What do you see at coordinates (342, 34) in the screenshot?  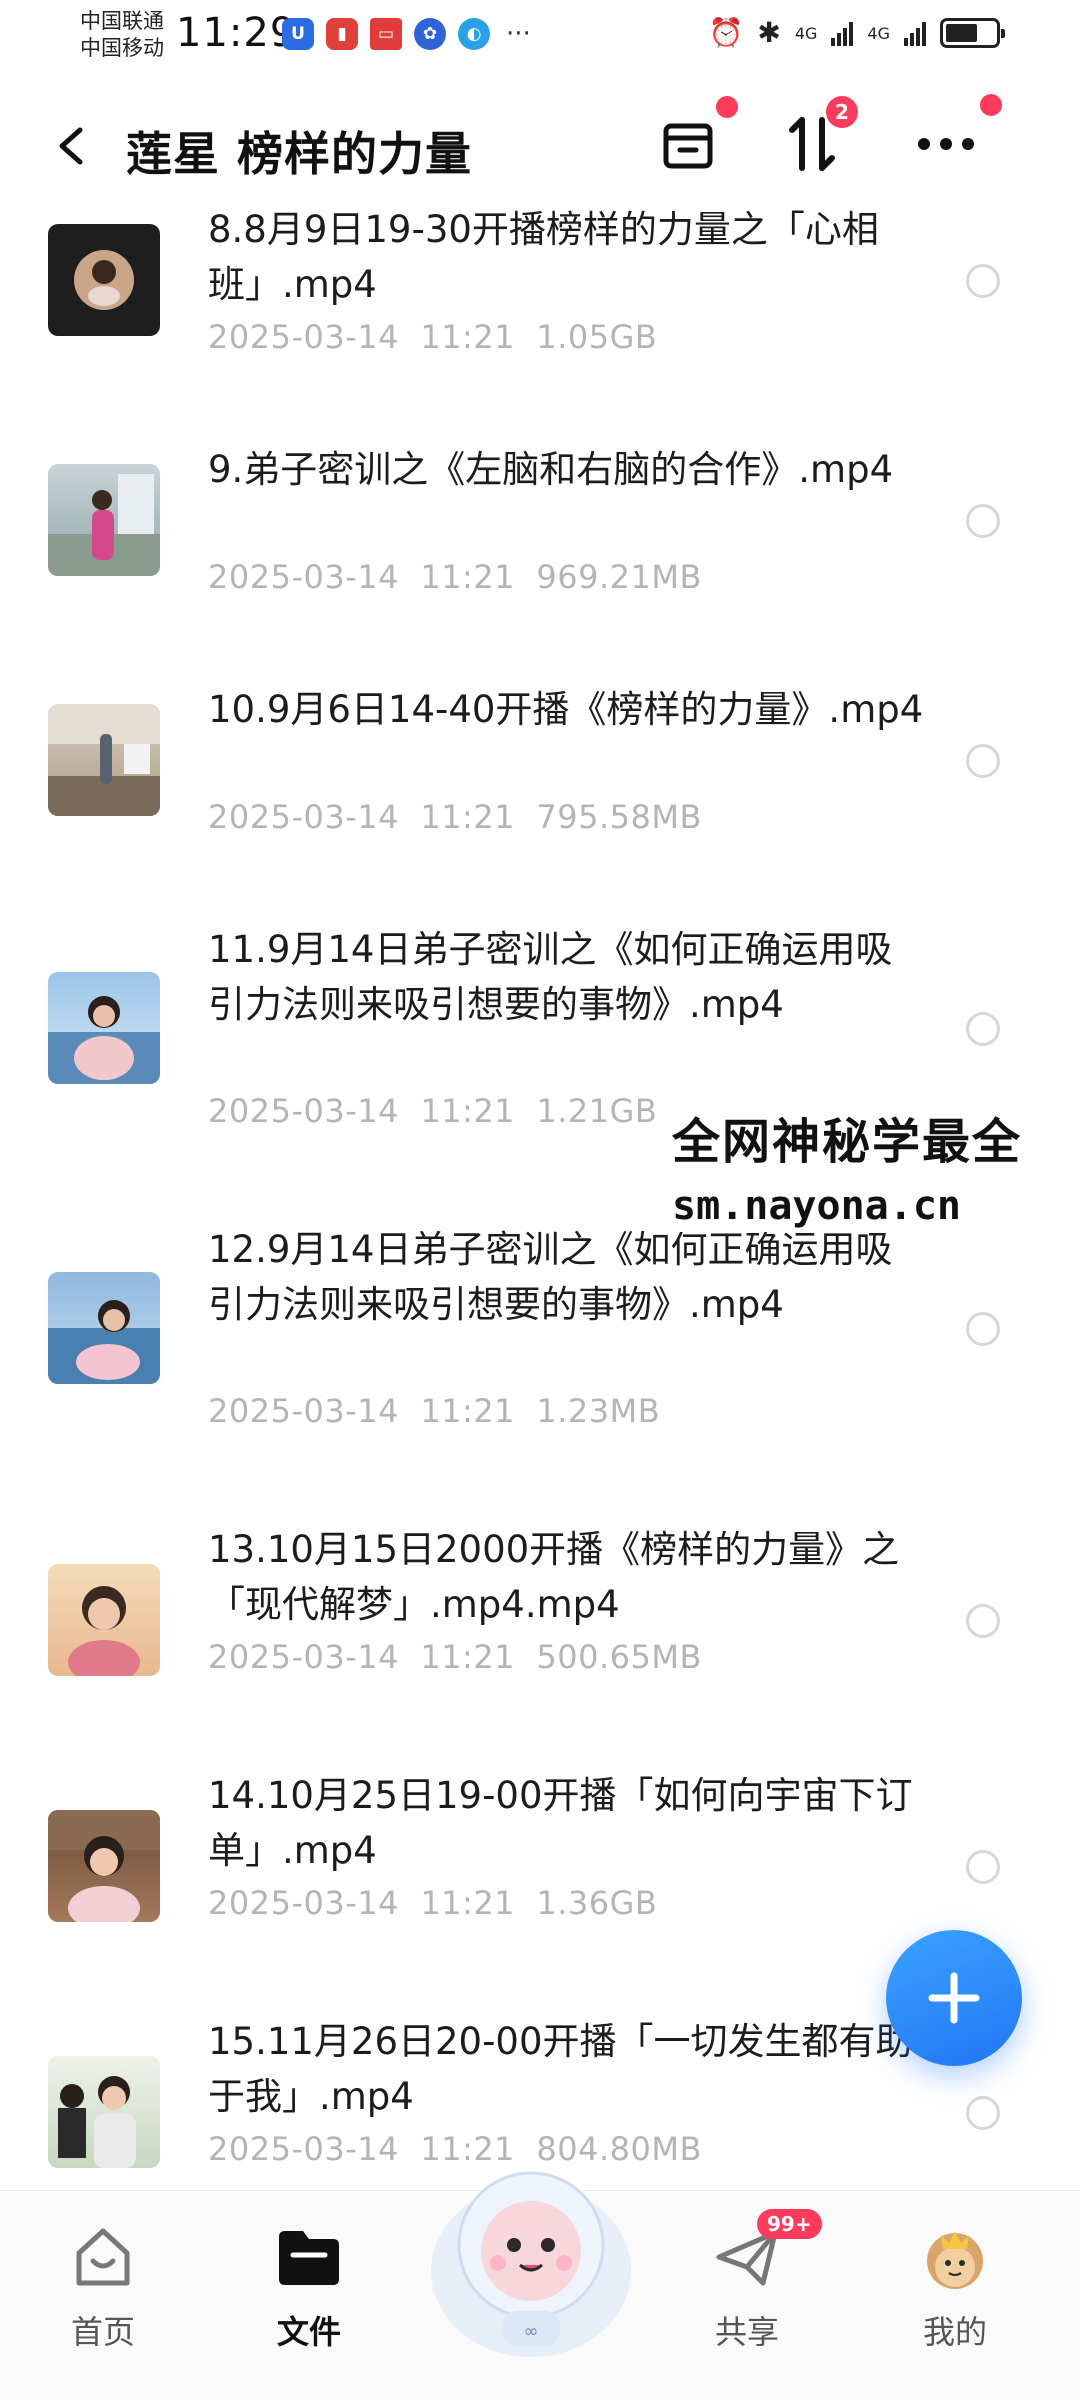 I see `app-notification-icon: ▮` at bounding box center [342, 34].